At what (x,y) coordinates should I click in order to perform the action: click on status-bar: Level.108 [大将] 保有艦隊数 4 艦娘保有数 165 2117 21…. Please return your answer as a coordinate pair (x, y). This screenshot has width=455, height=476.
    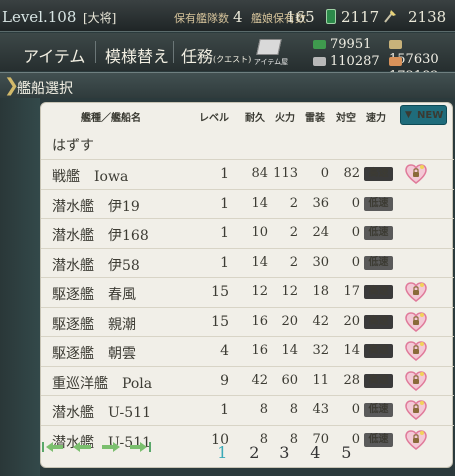
    Looking at the image, I should click on (227, 16).